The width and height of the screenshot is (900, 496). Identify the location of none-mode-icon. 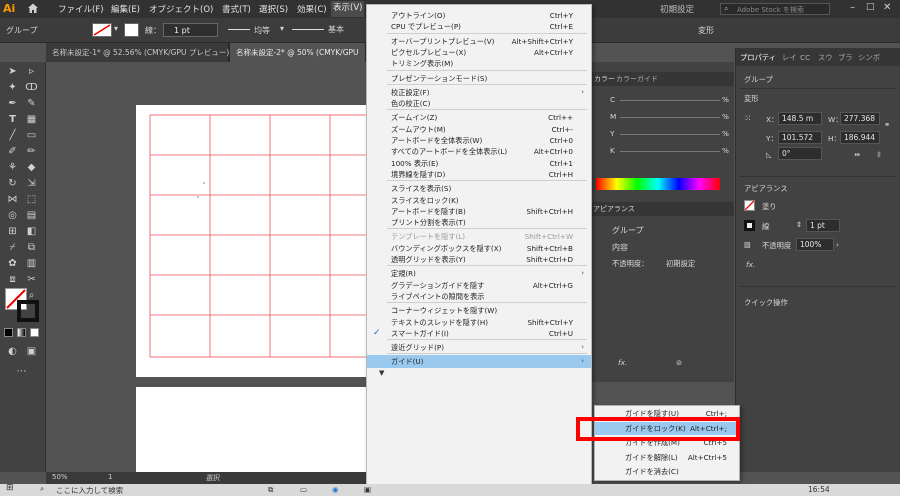
(34, 332).